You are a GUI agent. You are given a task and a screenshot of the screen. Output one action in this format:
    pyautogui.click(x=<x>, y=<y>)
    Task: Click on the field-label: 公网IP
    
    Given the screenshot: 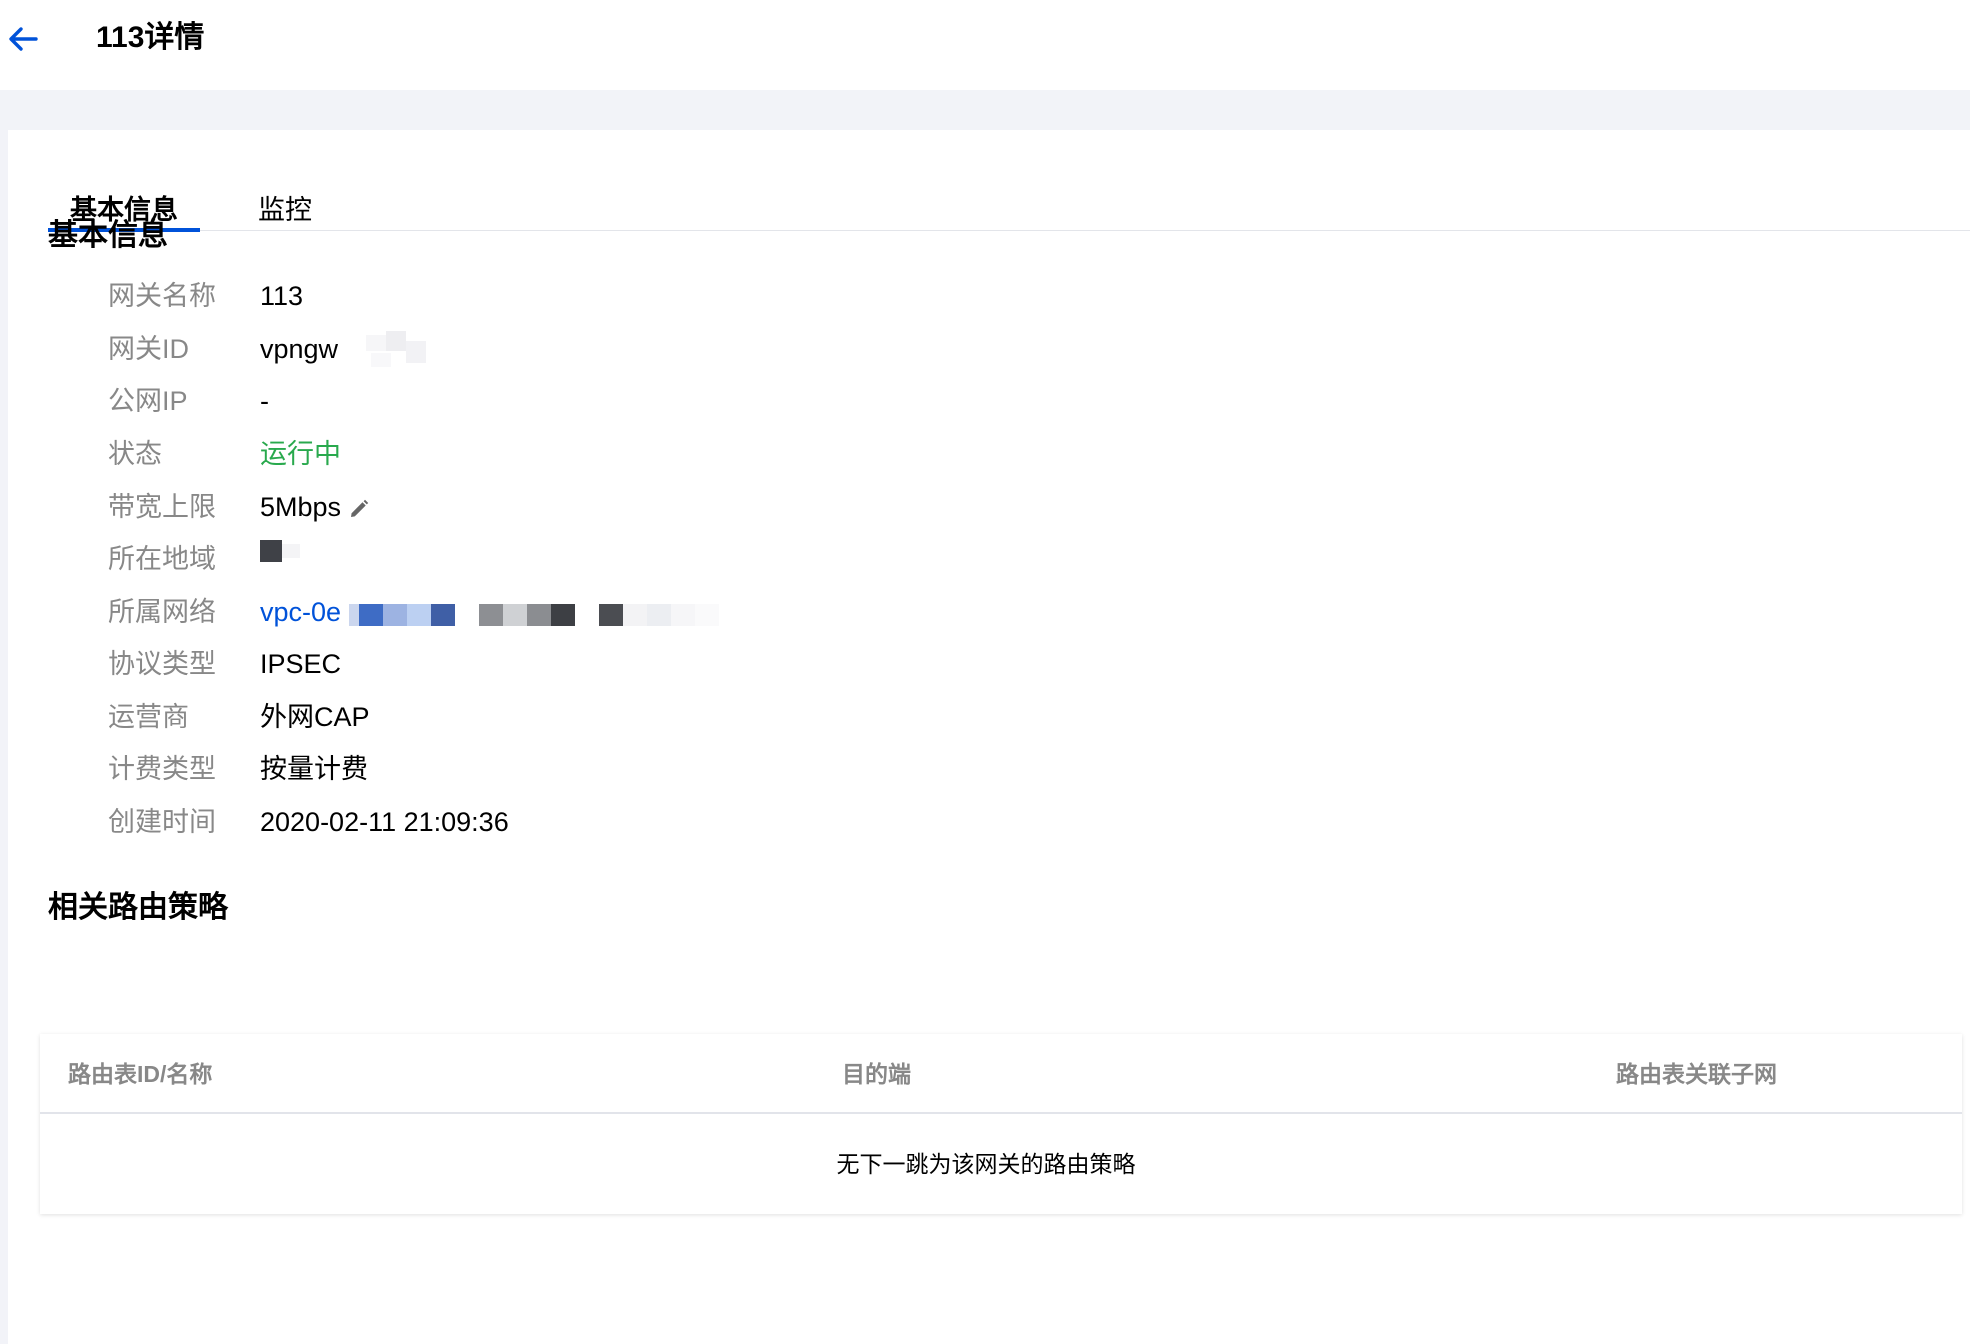 What is the action you would take?
    pyautogui.click(x=148, y=401)
    